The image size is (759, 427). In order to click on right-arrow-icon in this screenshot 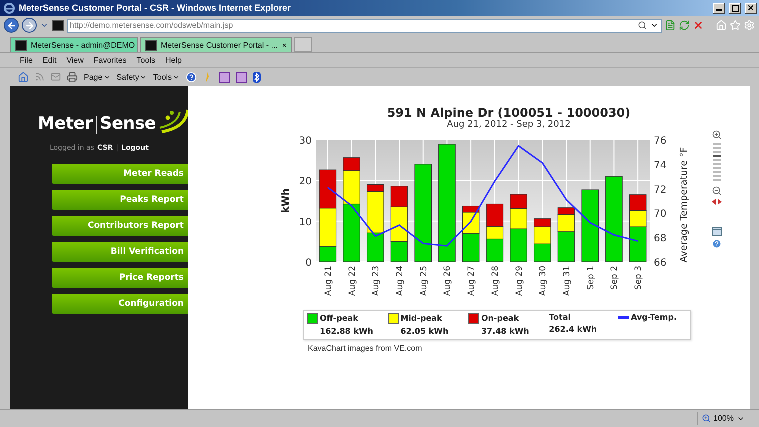, I will do `click(29, 25)`.